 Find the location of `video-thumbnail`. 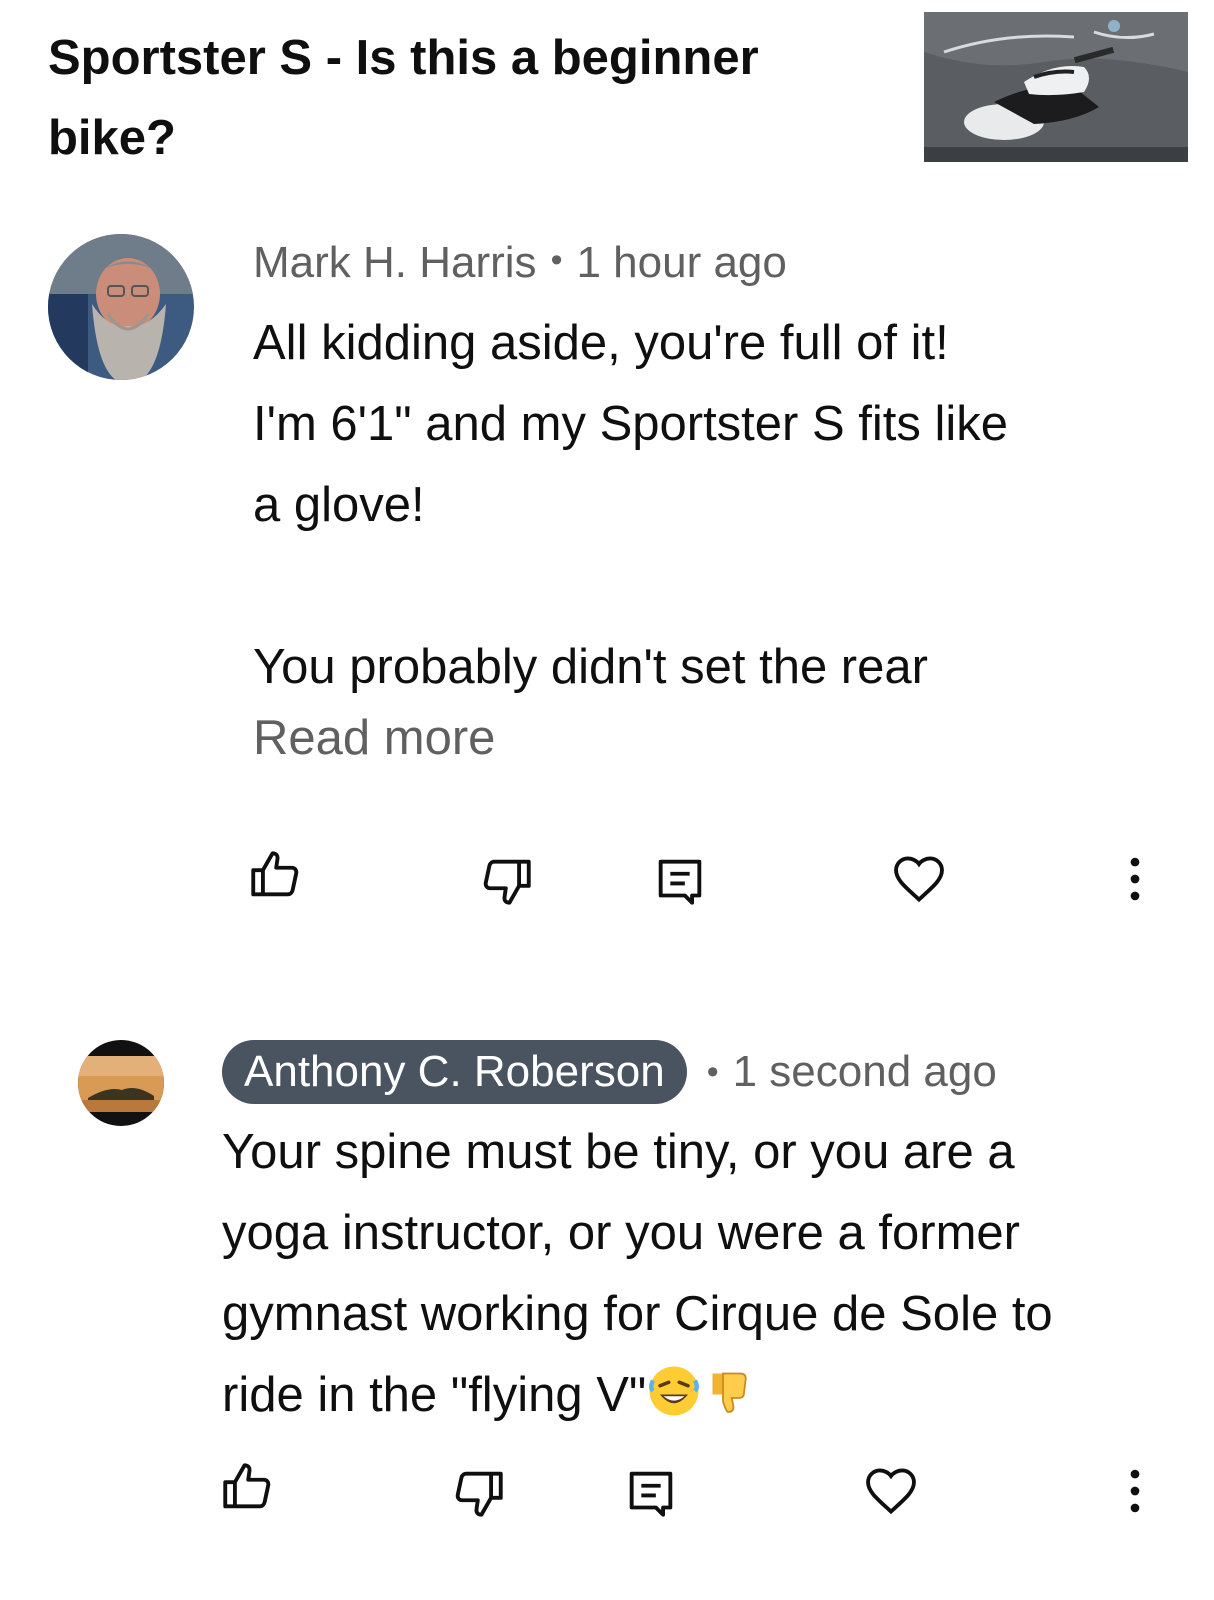

video-thumbnail is located at coordinates (1056, 87).